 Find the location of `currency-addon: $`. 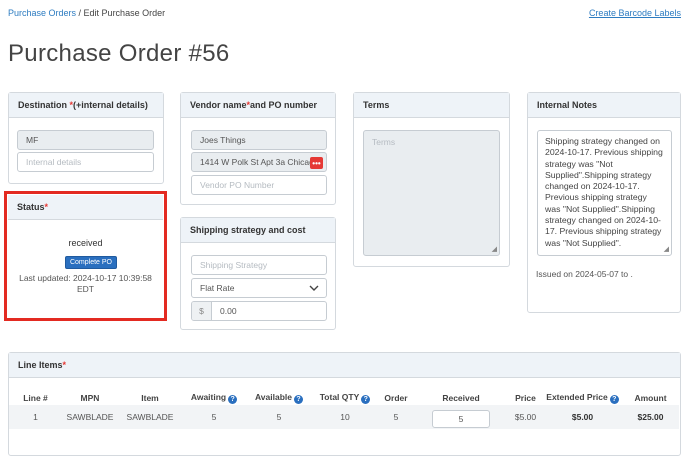

currency-addon: $ is located at coordinates (202, 311).